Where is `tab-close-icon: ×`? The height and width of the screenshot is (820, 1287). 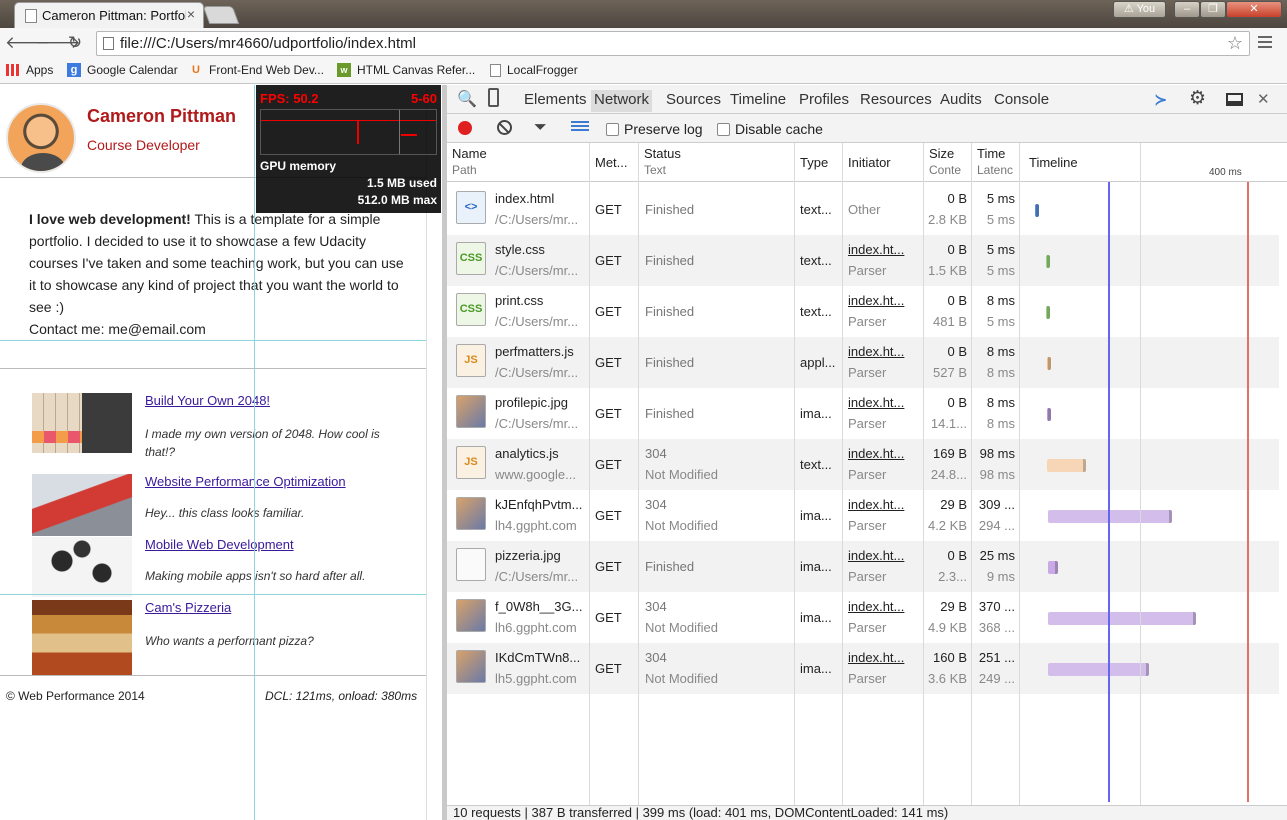
tab-close-icon: × is located at coordinates (191, 14).